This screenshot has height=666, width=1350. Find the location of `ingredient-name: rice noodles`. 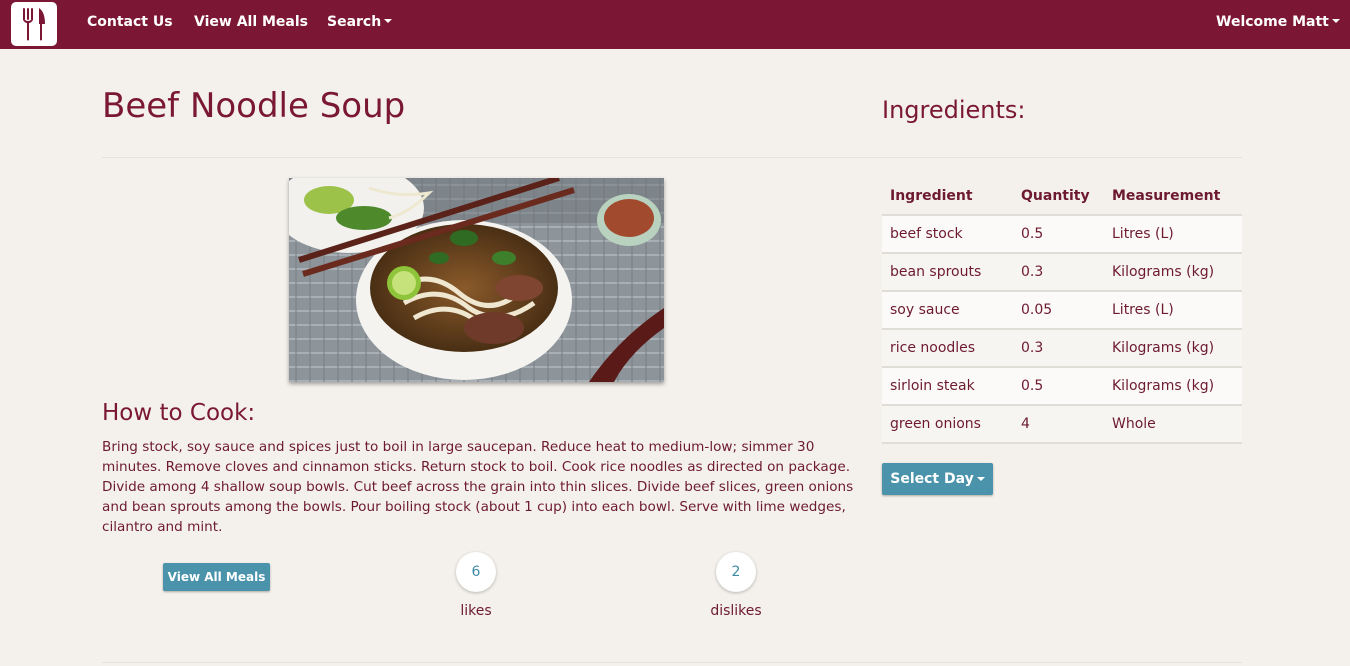

ingredient-name: rice noodles is located at coordinates (947, 348).